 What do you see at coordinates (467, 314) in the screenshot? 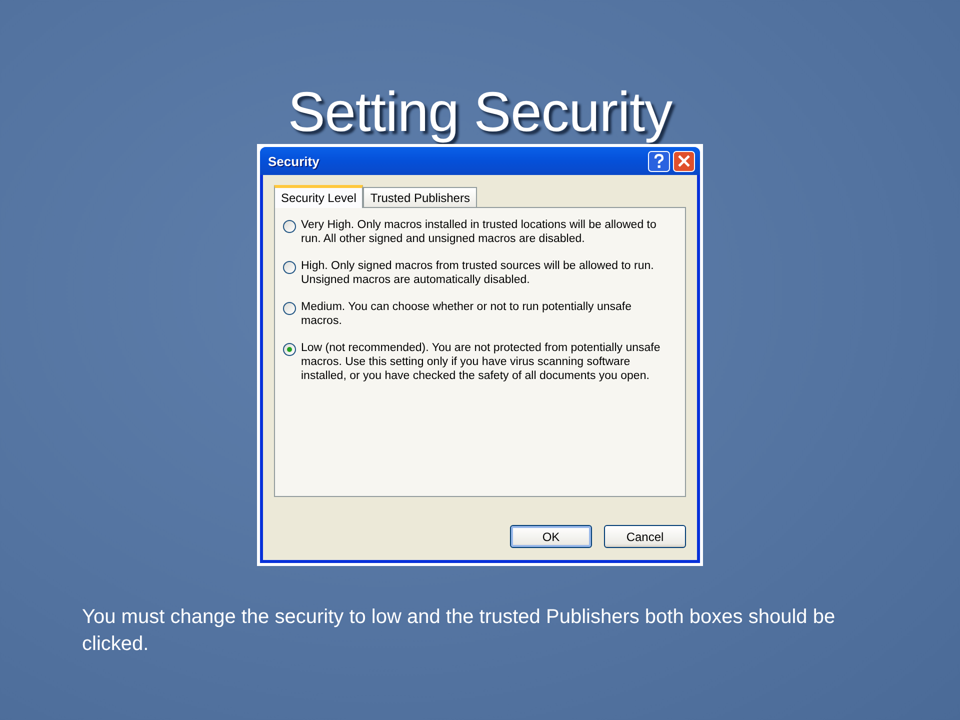
I see `option-label: Medium. You can choose whether or not to run potentially unsafe macros.` at bounding box center [467, 314].